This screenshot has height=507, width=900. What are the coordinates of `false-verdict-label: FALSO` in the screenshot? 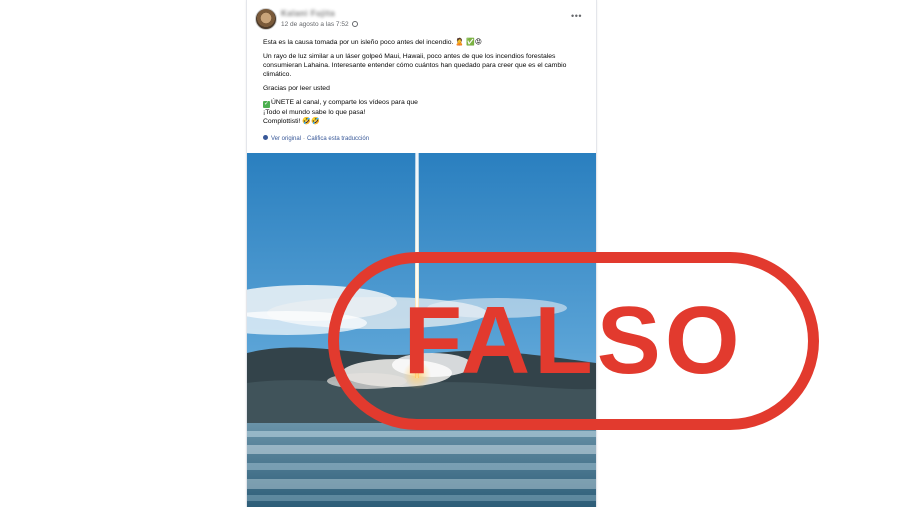 It's located at (573, 340).